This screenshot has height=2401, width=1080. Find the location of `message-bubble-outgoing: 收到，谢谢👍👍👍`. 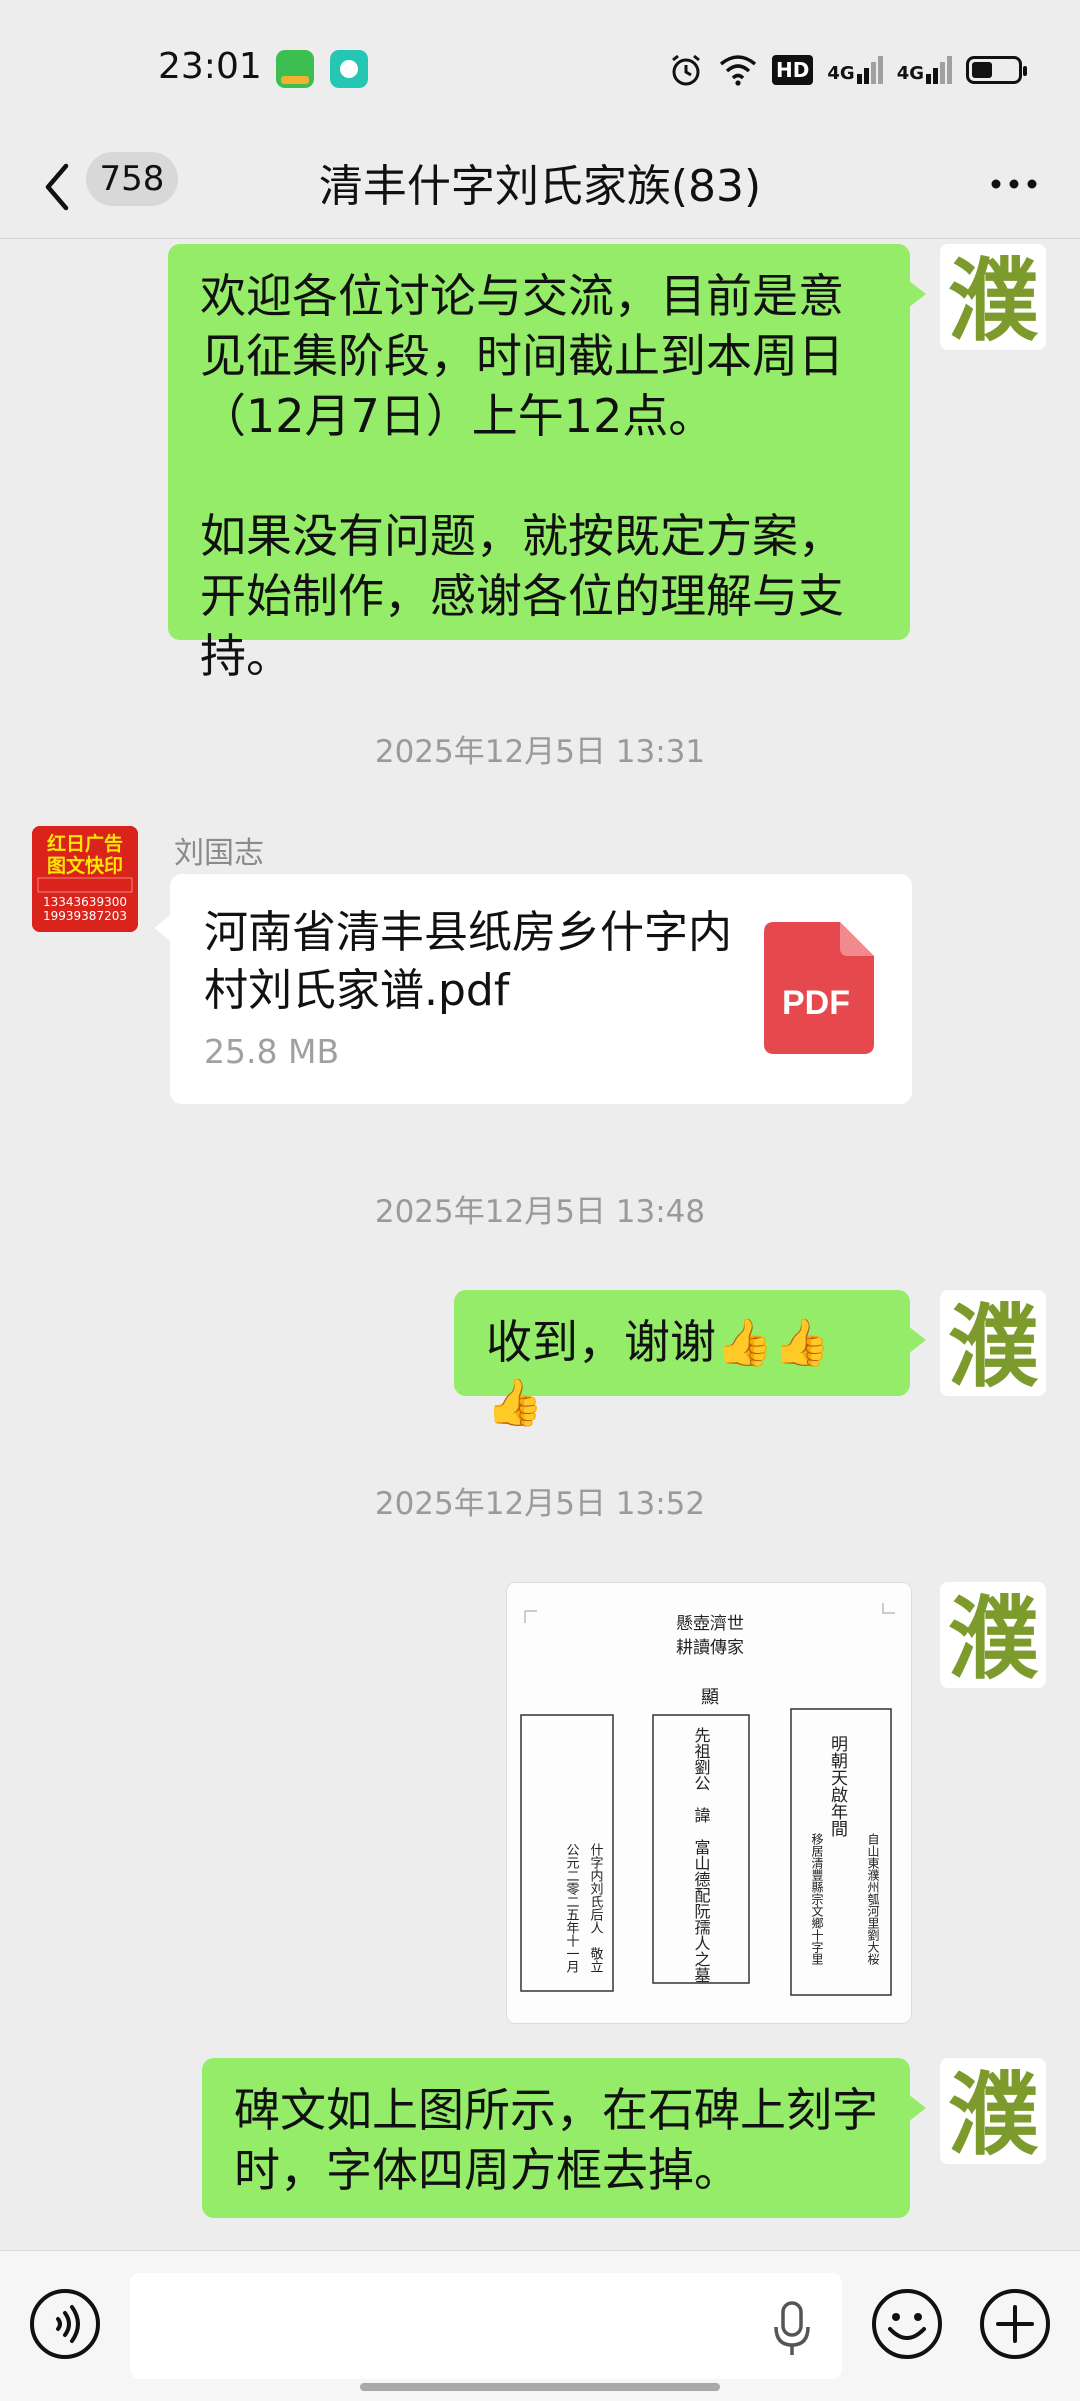

message-bubble-outgoing: 收到，谢谢👍👍👍 is located at coordinates (690, 1359).